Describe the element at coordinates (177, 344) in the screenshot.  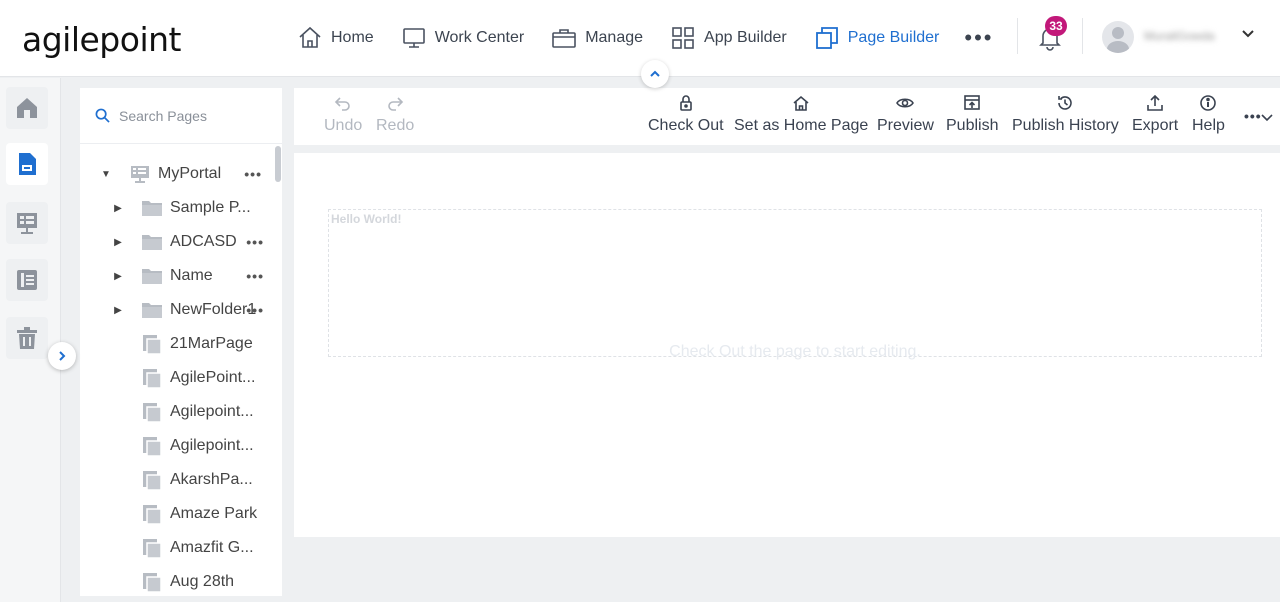
I see `tree-page: 21MarPage` at that location.